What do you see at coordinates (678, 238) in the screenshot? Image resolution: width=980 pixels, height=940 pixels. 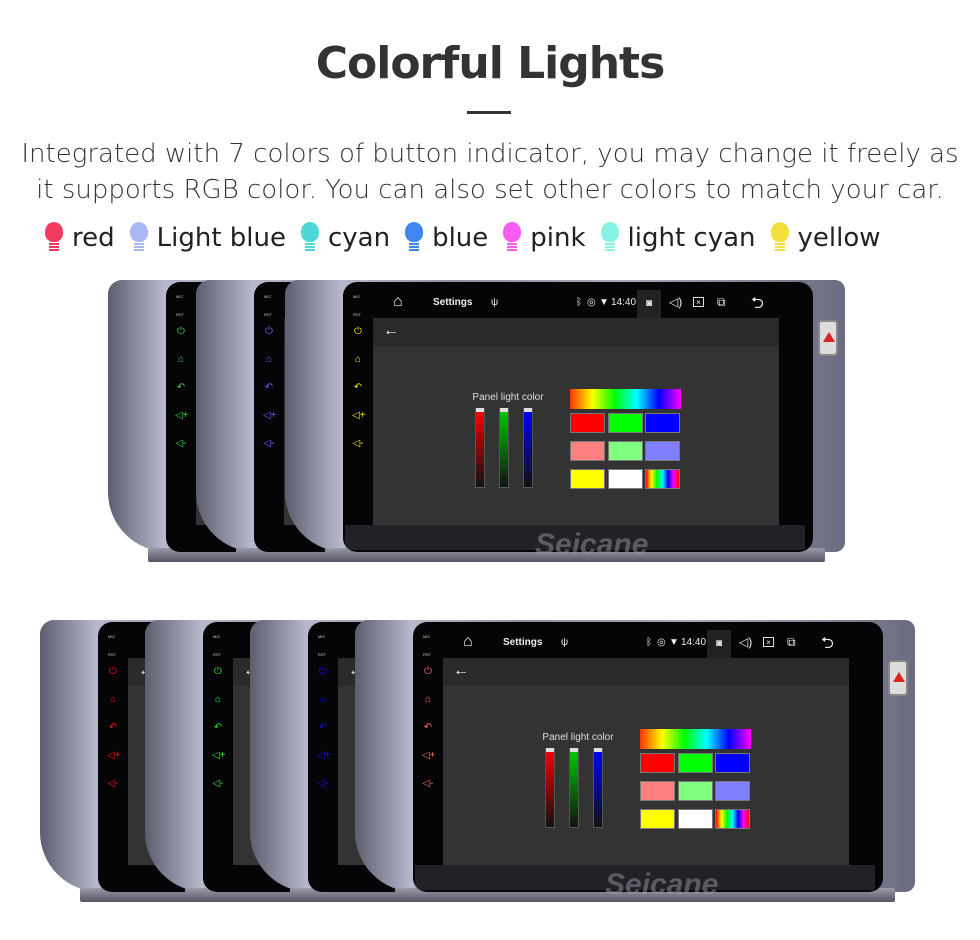 I see `legend-item: light cyan` at bounding box center [678, 238].